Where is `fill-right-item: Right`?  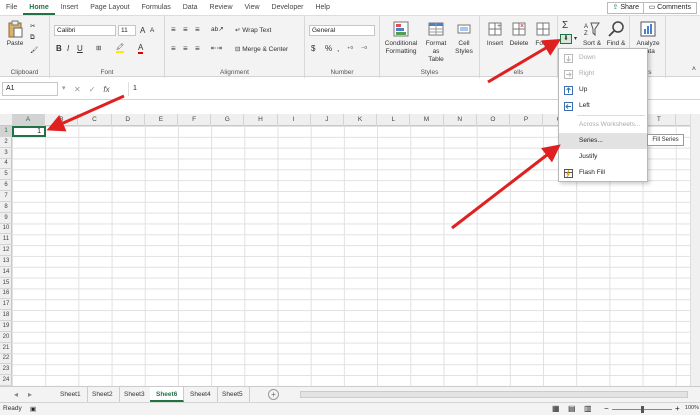 fill-right-item: Right is located at coordinates (603, 74).